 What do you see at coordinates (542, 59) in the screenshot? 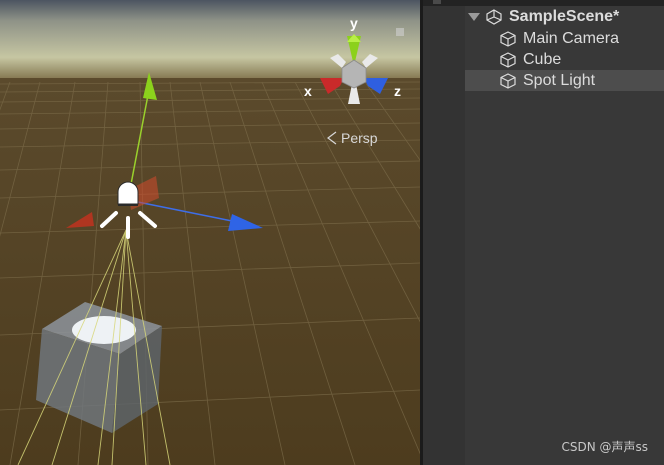
I see `hierarchy-item-label: Cube` at bounding box center [542, 59].